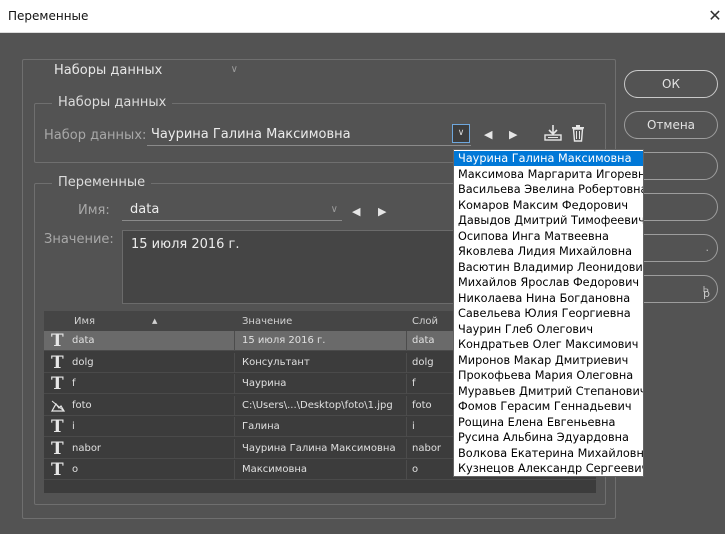  Describe the element at coordinates (356, 211) in the screenshot. I see `prev-variable-icon: ◀` at that location.